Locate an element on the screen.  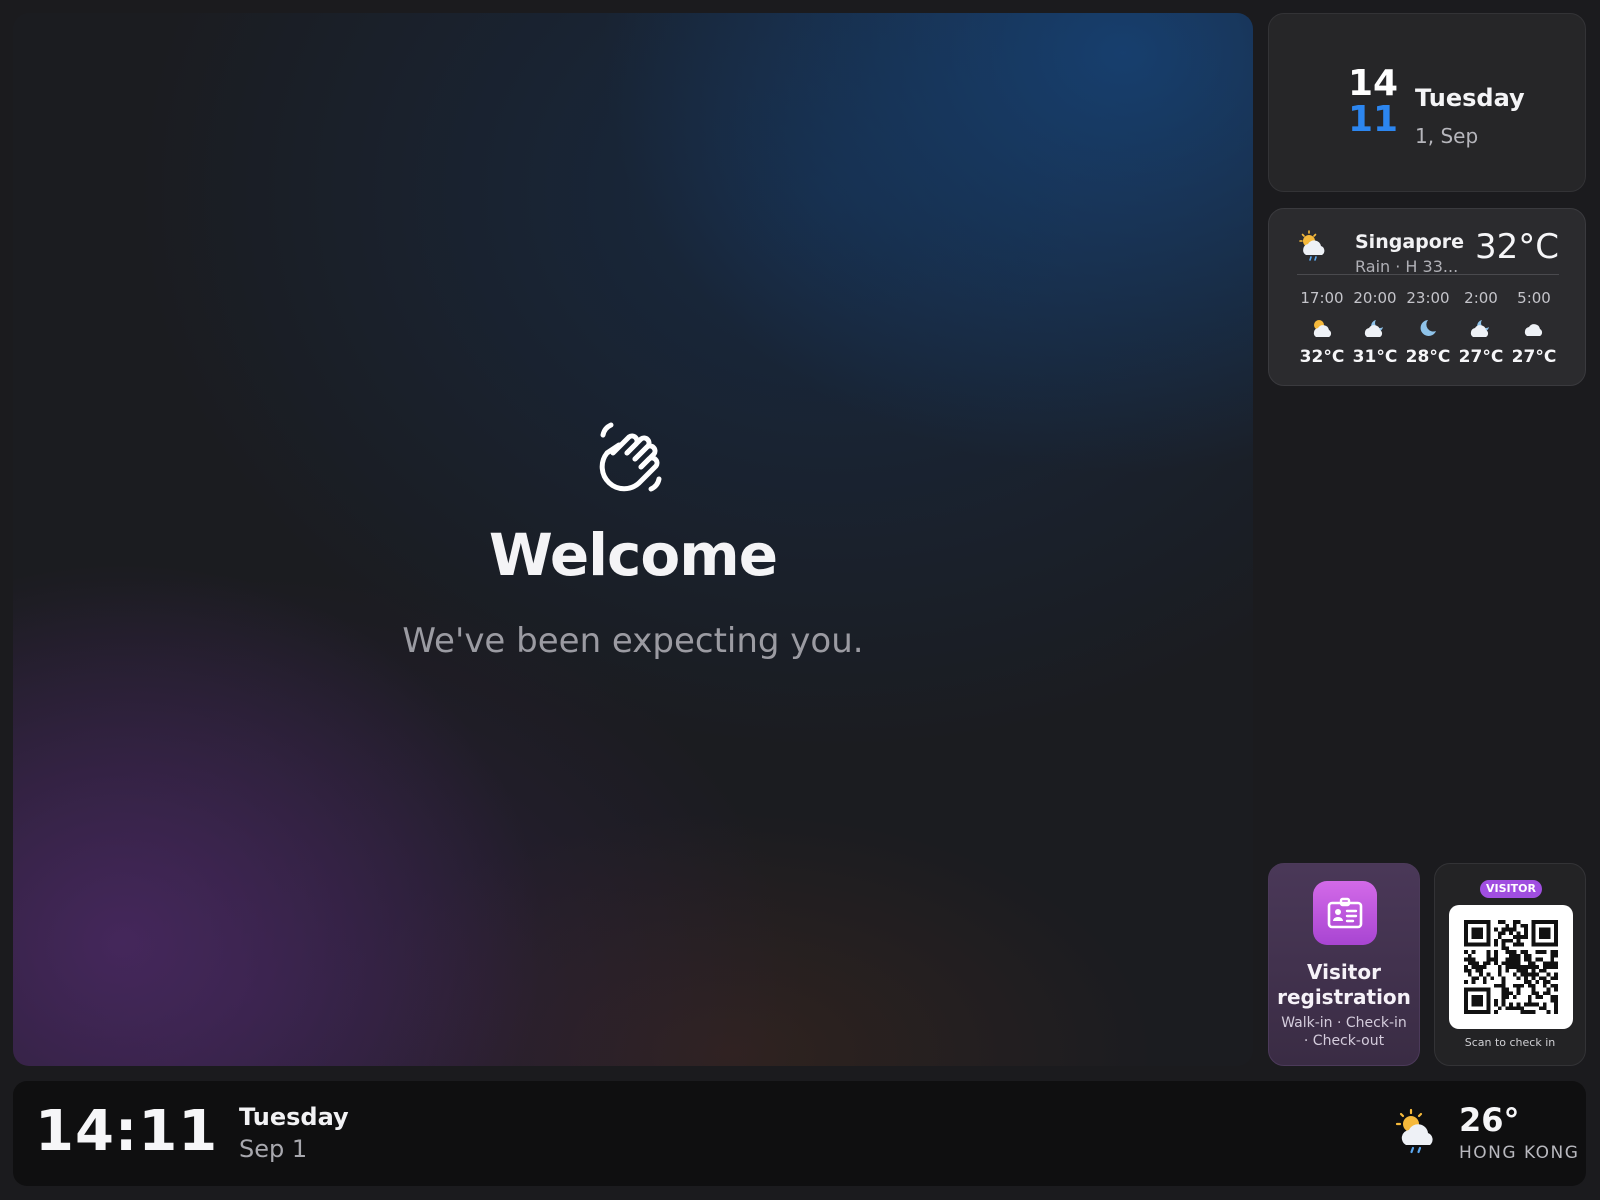
qr-code-frame is located at coordinates (1511, 967).